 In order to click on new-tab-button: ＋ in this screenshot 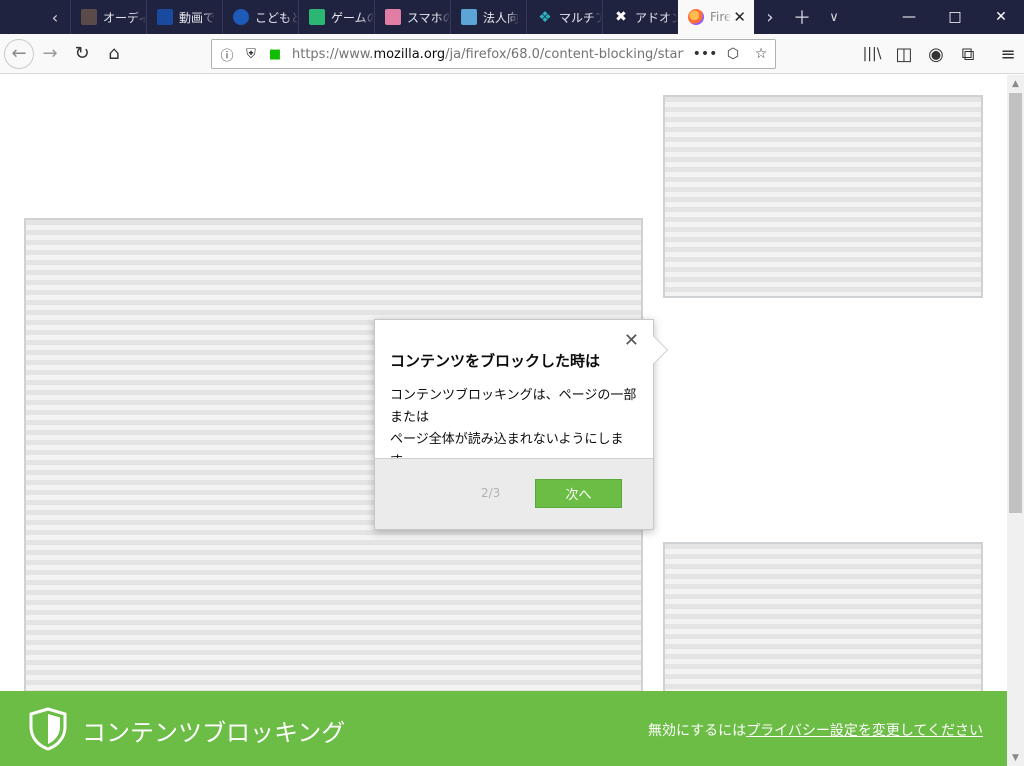, I will do `click(802, 17)`.